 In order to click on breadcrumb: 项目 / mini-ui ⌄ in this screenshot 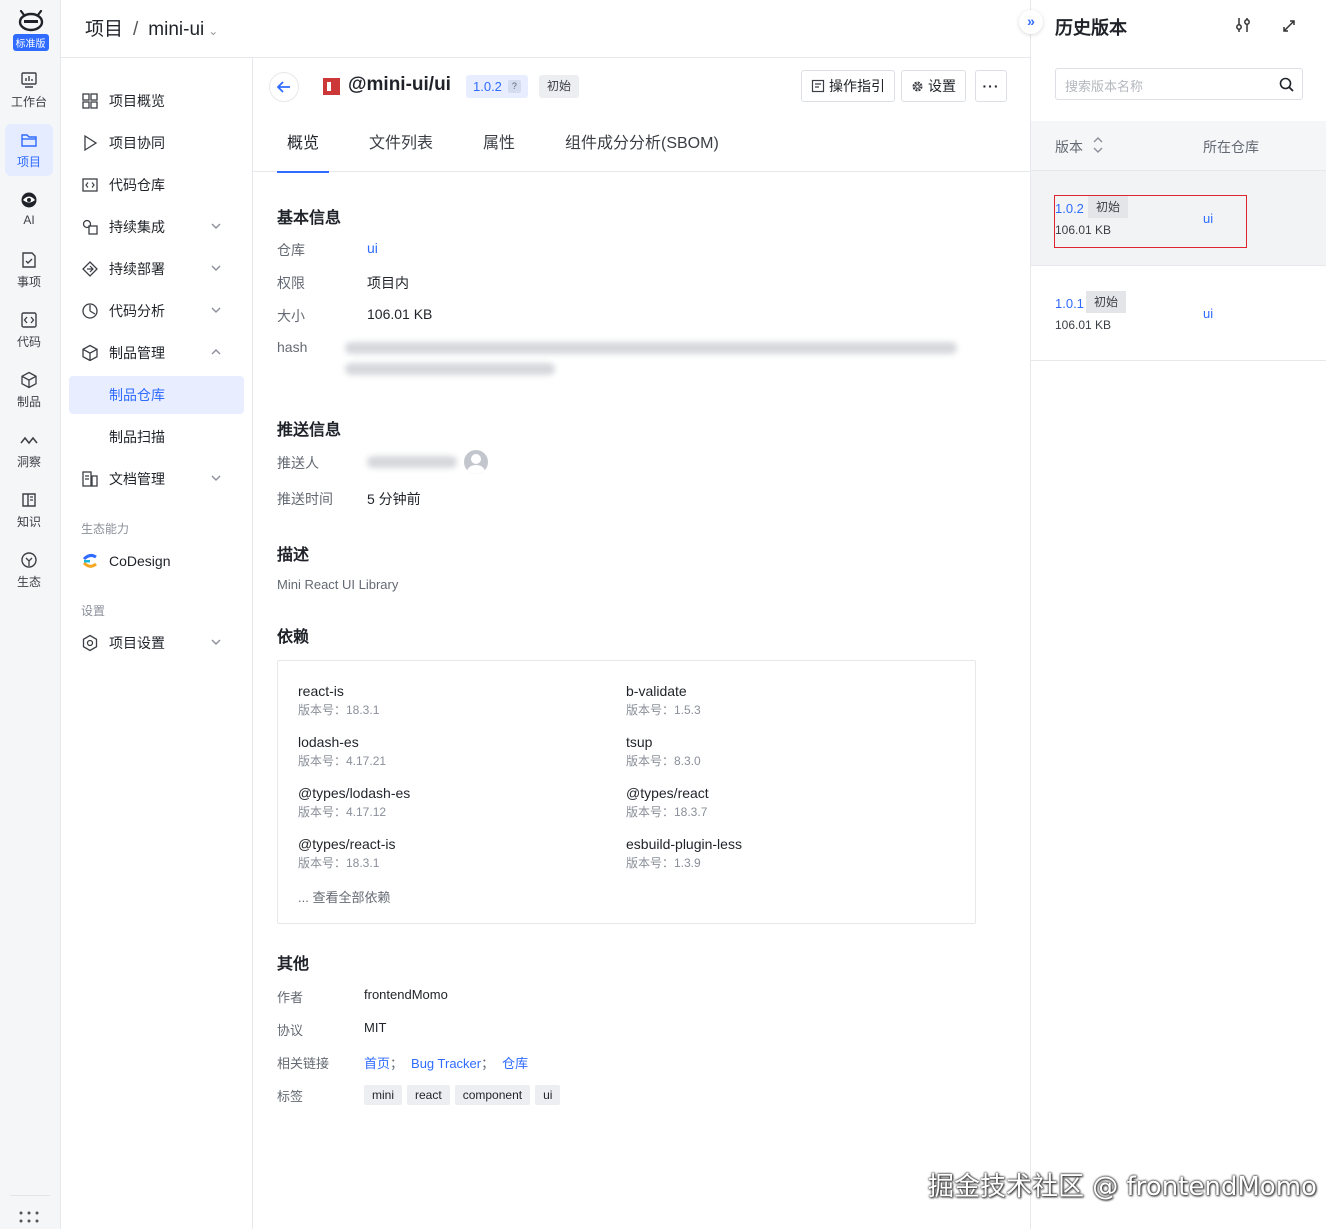, I will do `click(151, 27)`.